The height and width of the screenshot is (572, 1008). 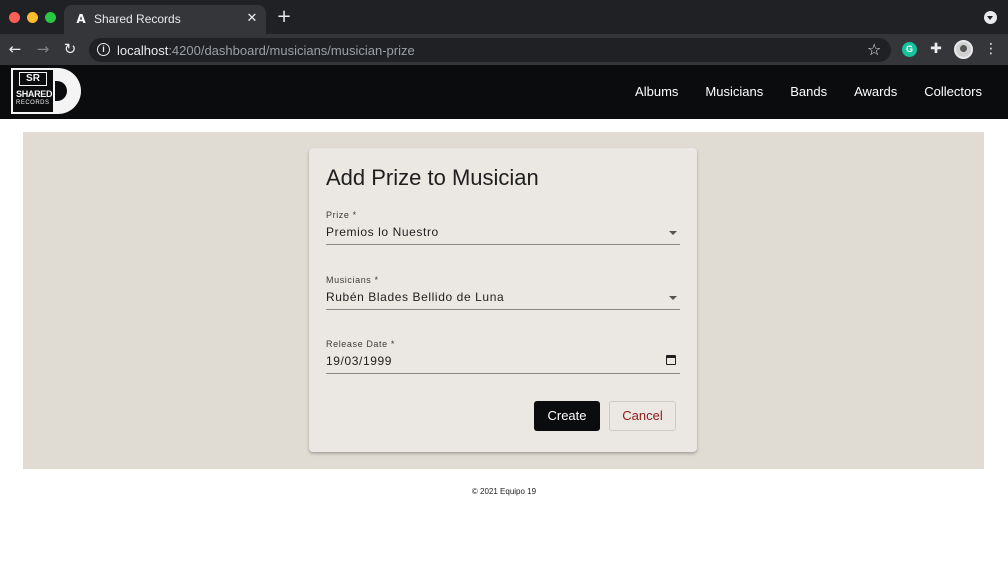 I want to click on prize-label: Prize *, so click(x=341, y=215).